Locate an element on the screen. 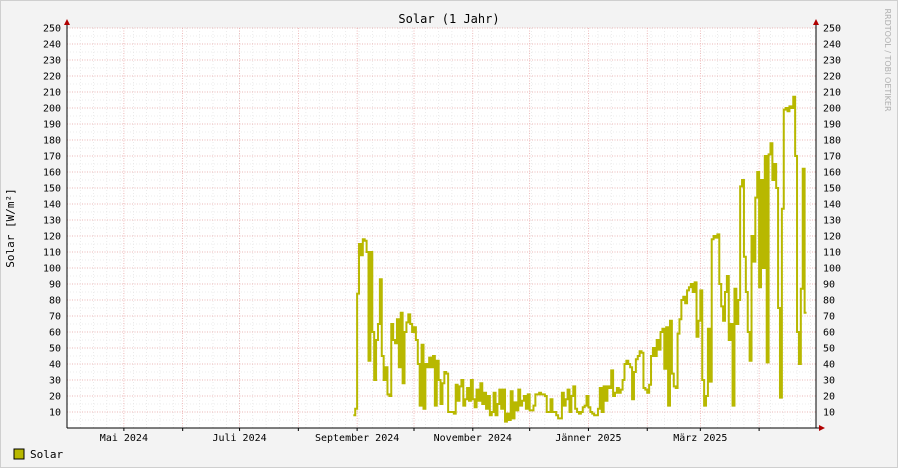 This screenshot has width=898, height=468. legend: Solar is located at coordinates (38, 454).